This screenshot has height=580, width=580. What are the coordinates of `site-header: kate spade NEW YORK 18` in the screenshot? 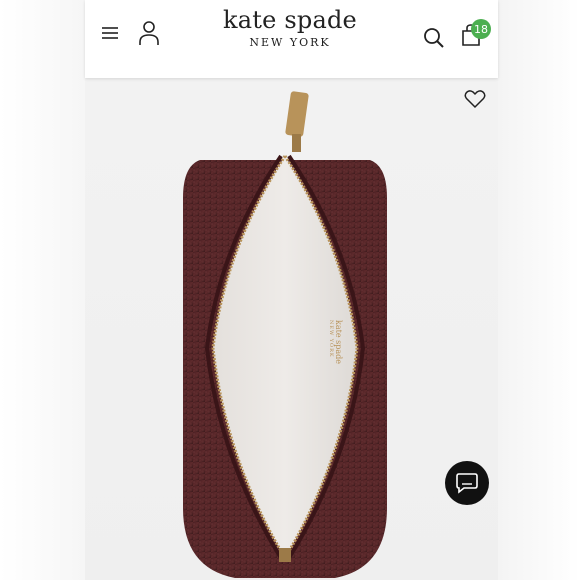 It's located at (291, 39).